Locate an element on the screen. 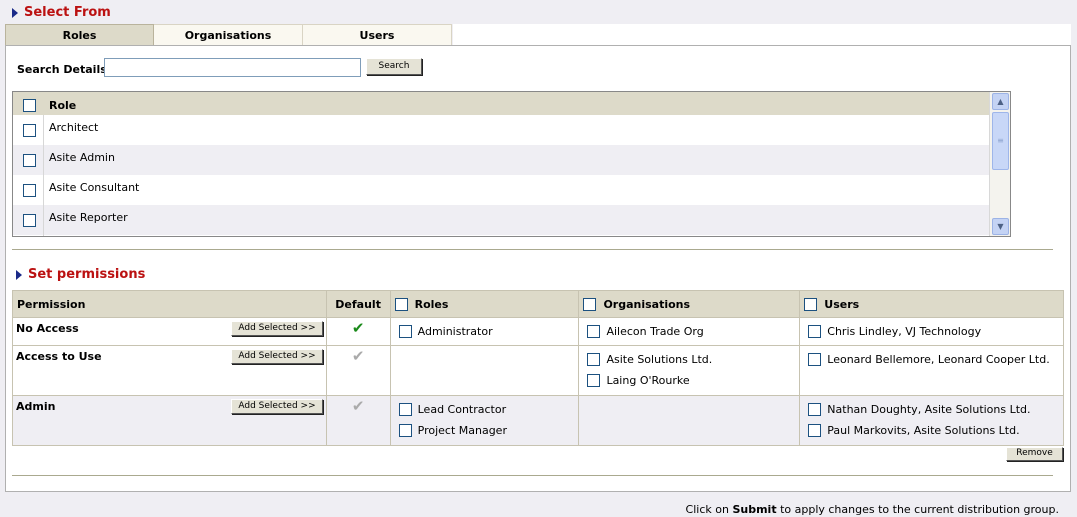  entry-label: Laing O'Rourke is located at coordinates (648, 380).